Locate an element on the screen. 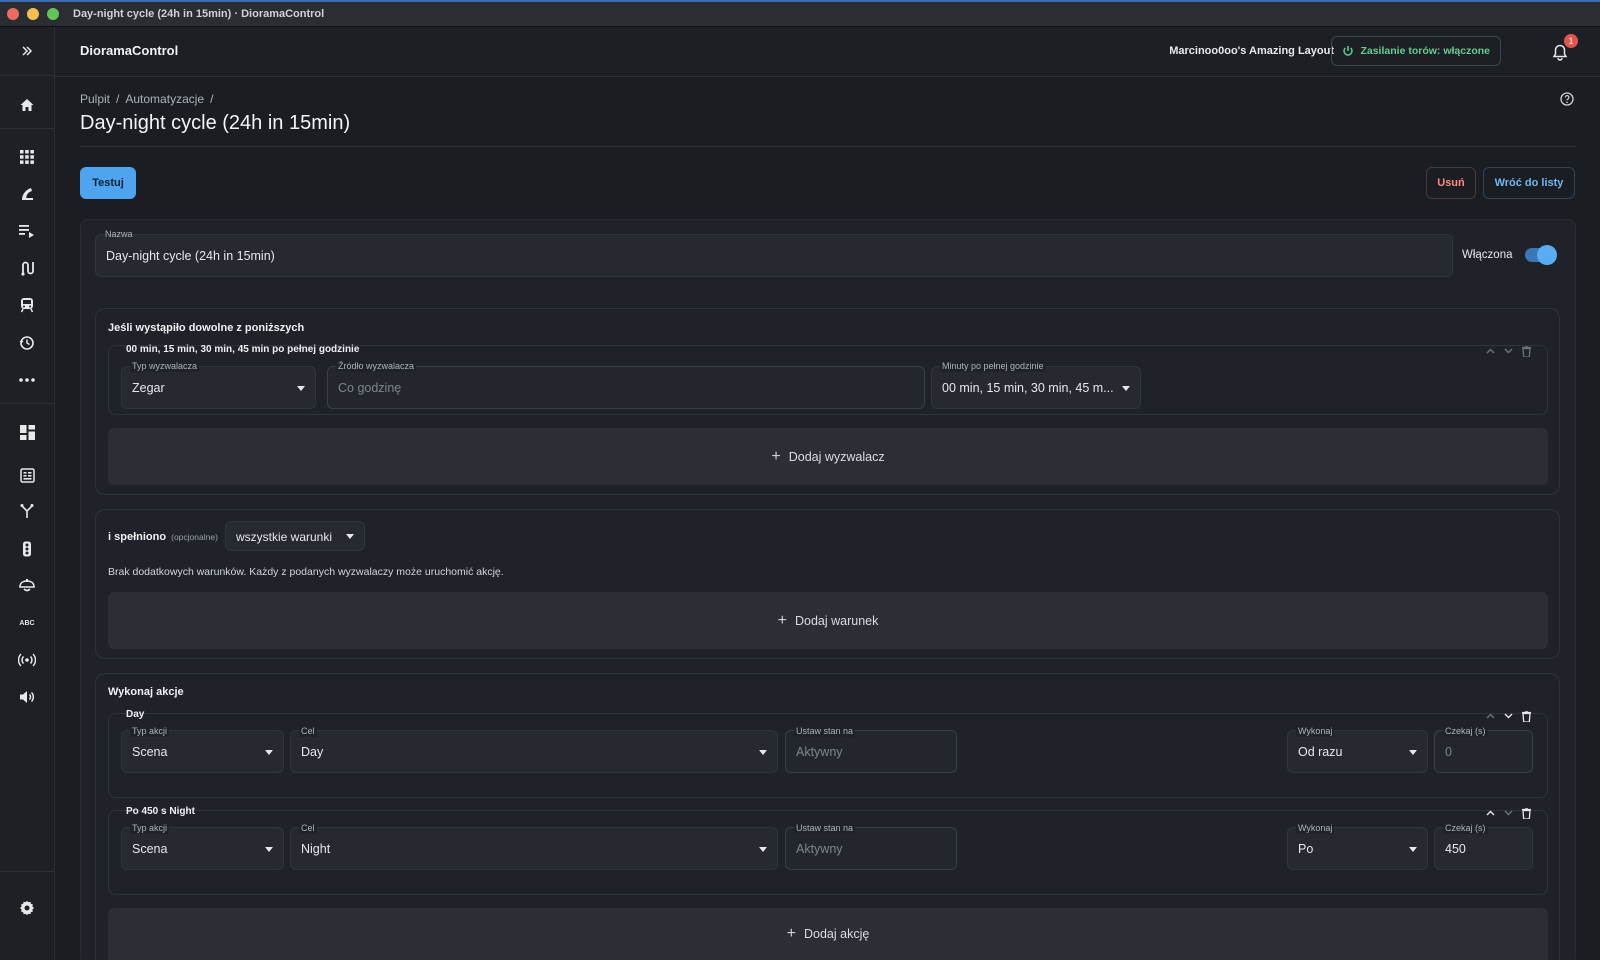 This screenshot has height=960, width=1600. breadcrumb: Pulpit / Automatyzacje / is located at coordinates (146, 99).